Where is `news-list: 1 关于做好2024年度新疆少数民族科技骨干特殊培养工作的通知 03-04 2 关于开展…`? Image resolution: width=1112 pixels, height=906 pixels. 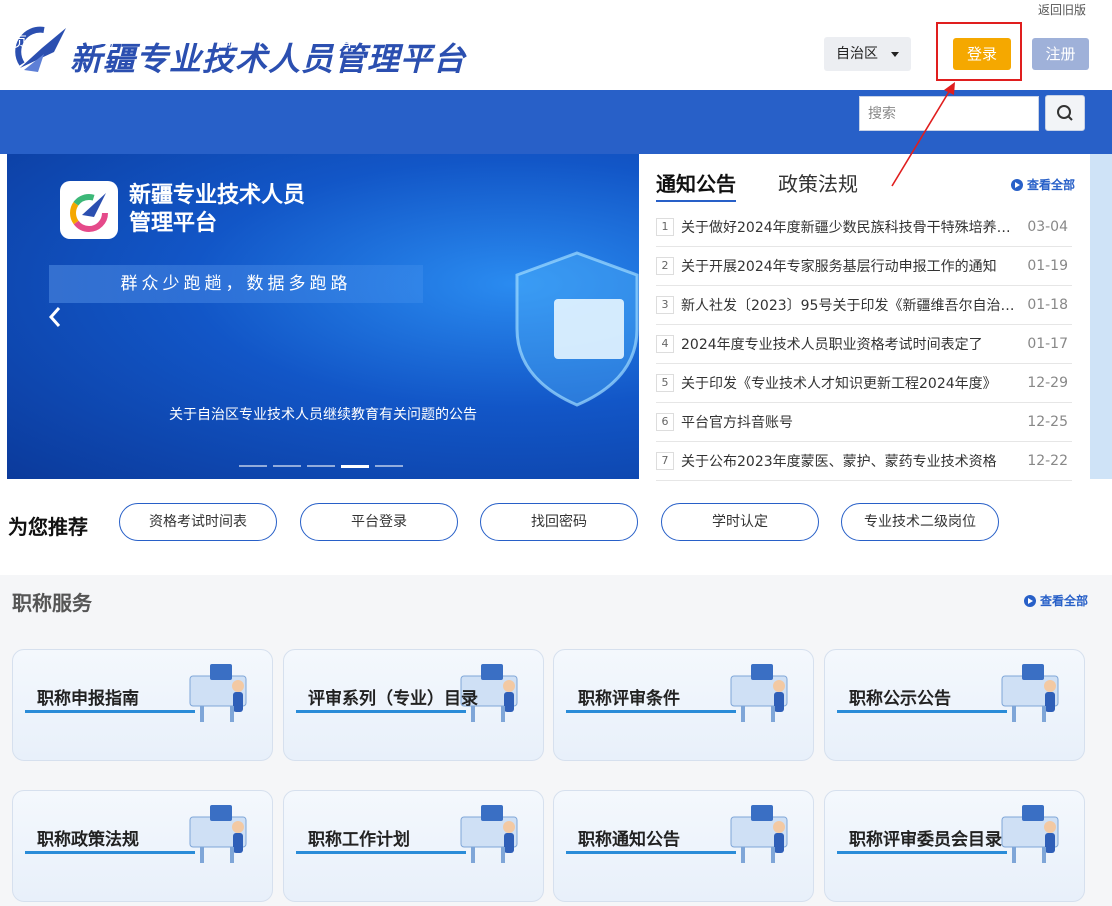 news-list: 1 关于做好2024年度新疆少数民族科技骨干特殊培养工作的通知 03-04 2 关于开展… is located at coordinates (864, 344).